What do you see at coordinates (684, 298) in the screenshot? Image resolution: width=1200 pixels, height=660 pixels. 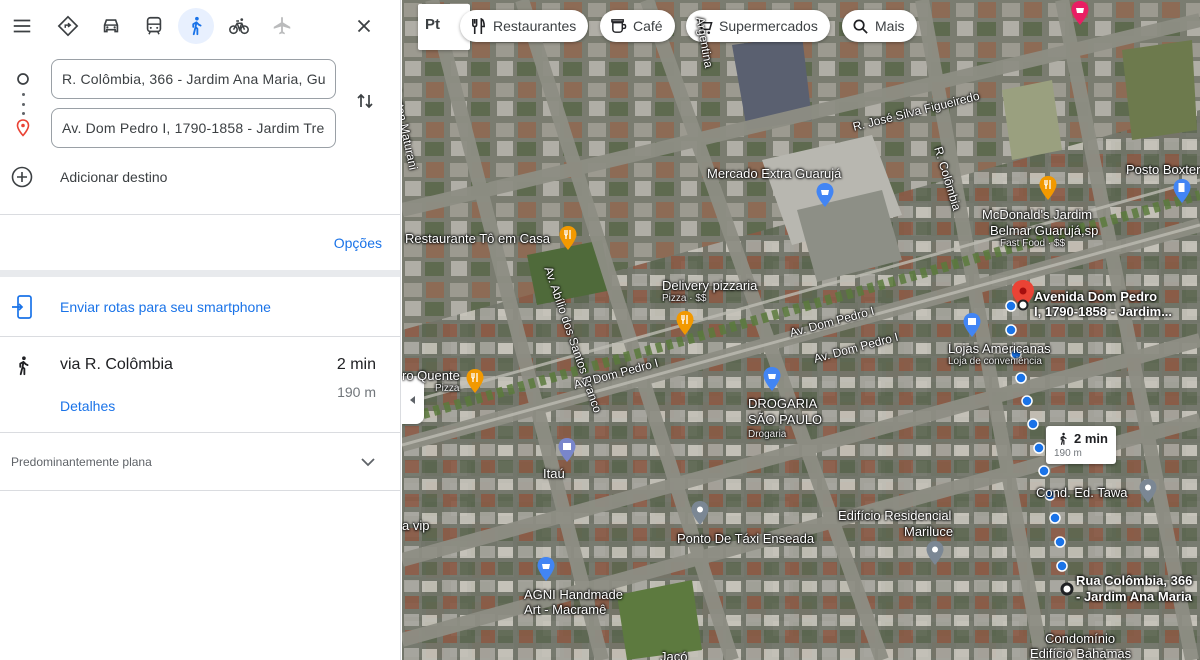 I see `place-category: Pizza · $$` at bounding box center [684, 298].